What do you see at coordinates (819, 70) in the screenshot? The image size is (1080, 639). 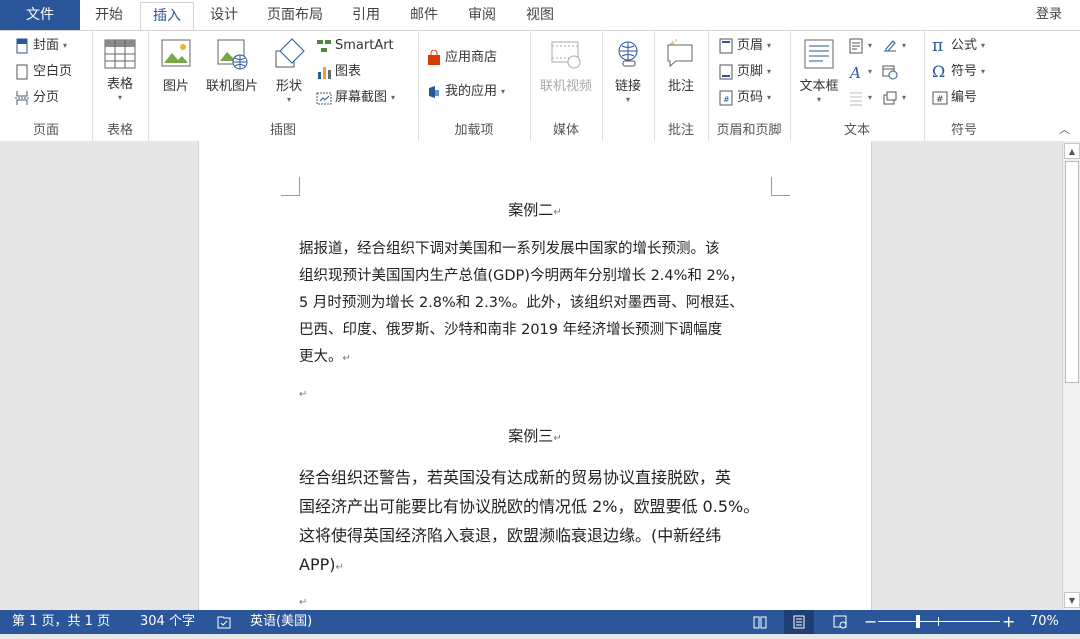 I see `textbox-button: 文本框 ▾` at bounding box center [819, 70].